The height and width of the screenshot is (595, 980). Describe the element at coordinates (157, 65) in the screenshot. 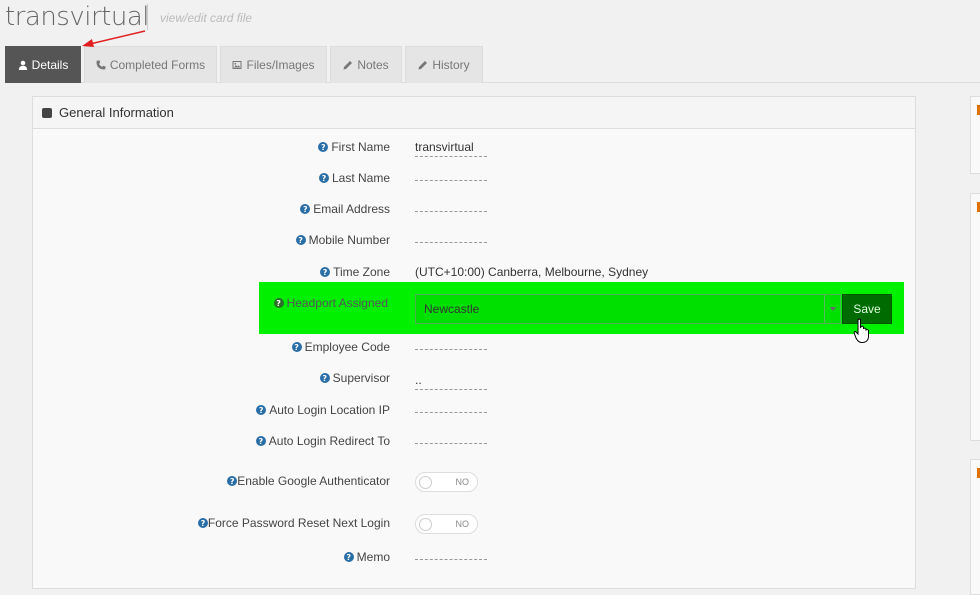

I see `tab-label: Completed Forms` at that location.